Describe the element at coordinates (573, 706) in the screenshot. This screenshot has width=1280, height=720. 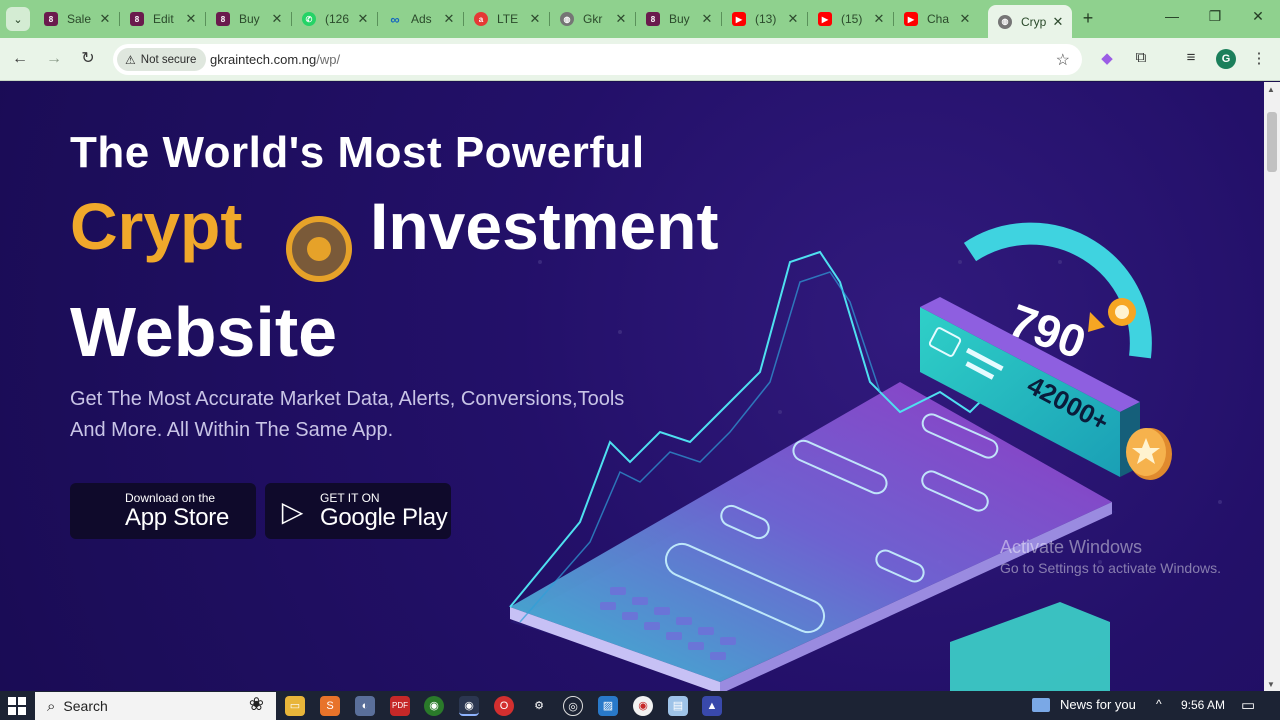
I see `obs-icon: ◎` at that location.